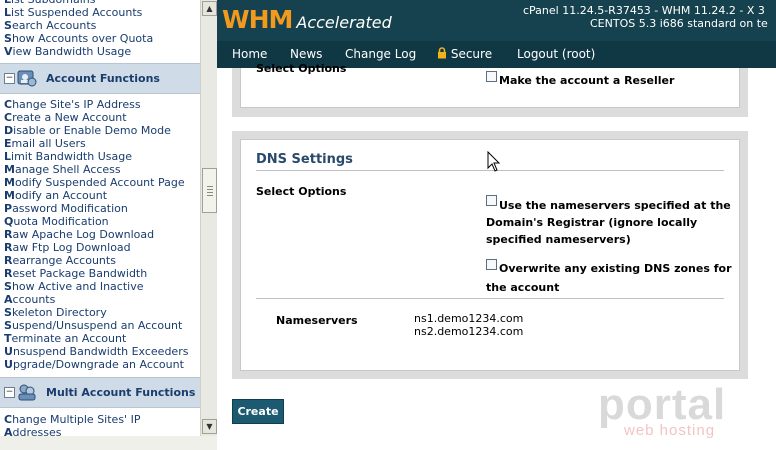  Describe the element at coordinates (69, 117) in the screenshot. I see `link-label: reate a New Account` at that location.